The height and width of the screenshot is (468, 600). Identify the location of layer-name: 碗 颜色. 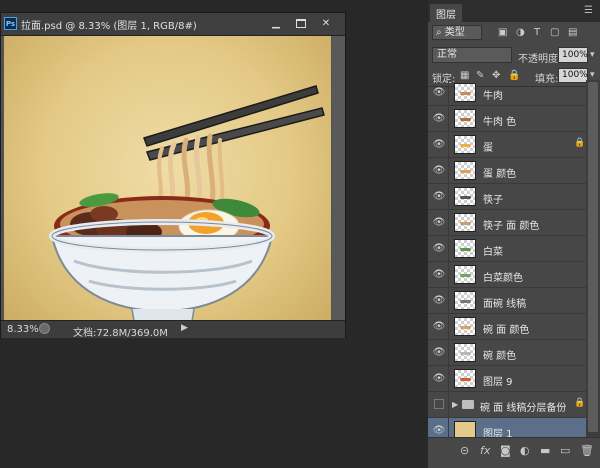
(499, 354).